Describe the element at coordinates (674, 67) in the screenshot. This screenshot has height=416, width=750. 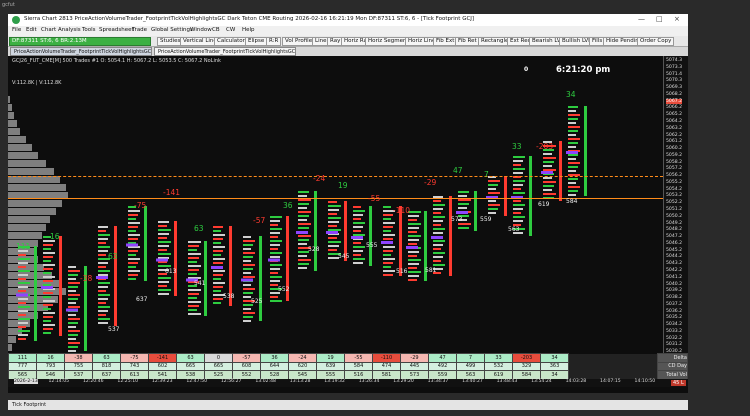
I see `price-tick: 5073.3` at that location.